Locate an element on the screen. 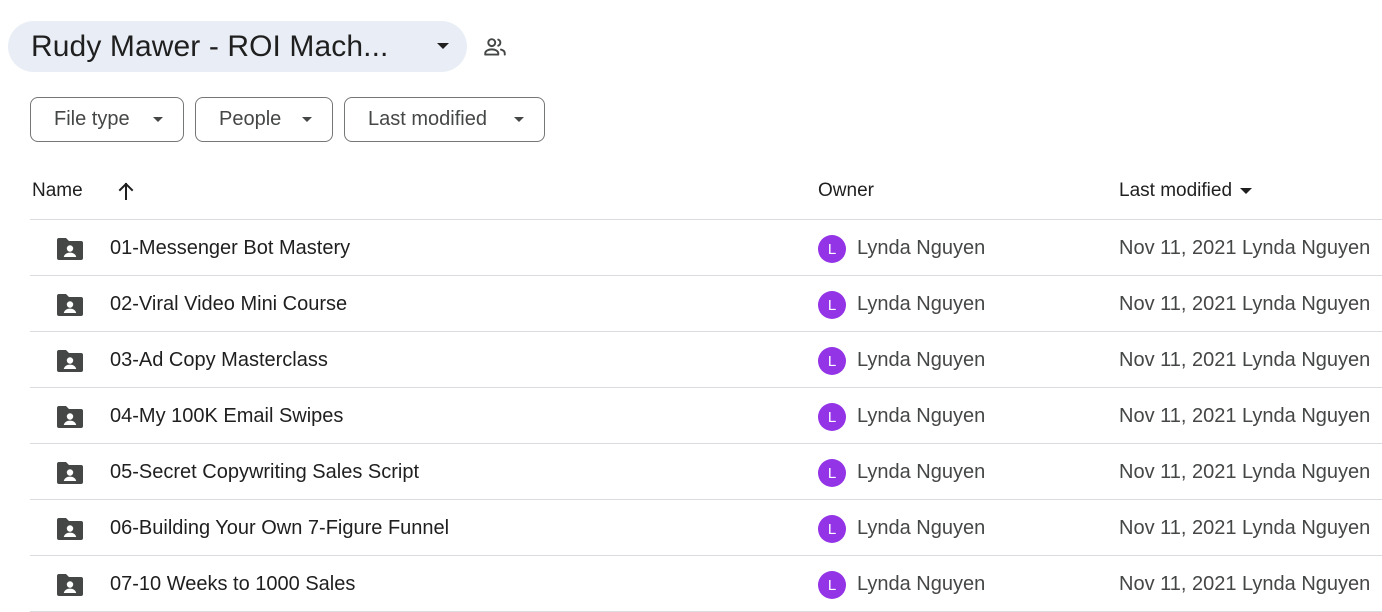 The image size is (1382, 612). people-icon is located at coordinates (495, 47).